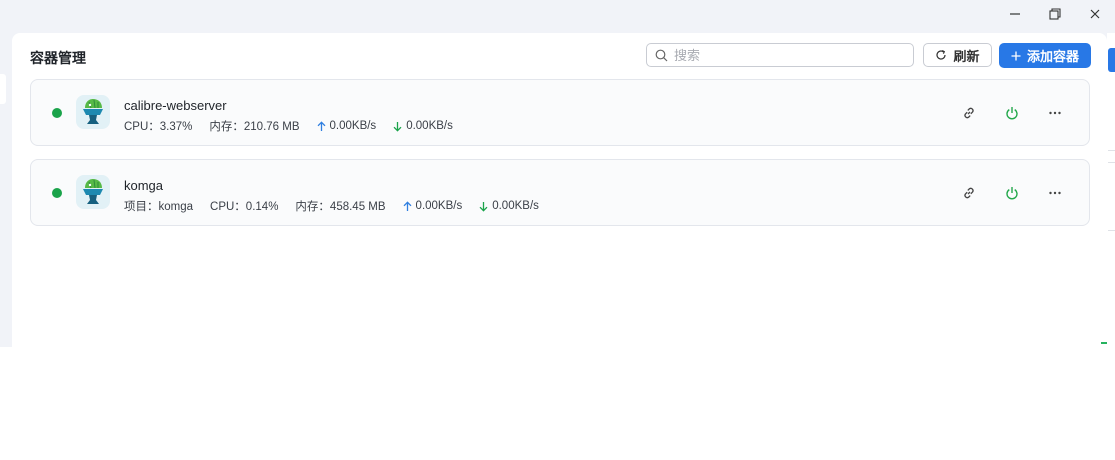 Image resolution: width=1115 pixels, height=460 pixels. I want to click on refresh-button: 刷新, so click(957, 55).